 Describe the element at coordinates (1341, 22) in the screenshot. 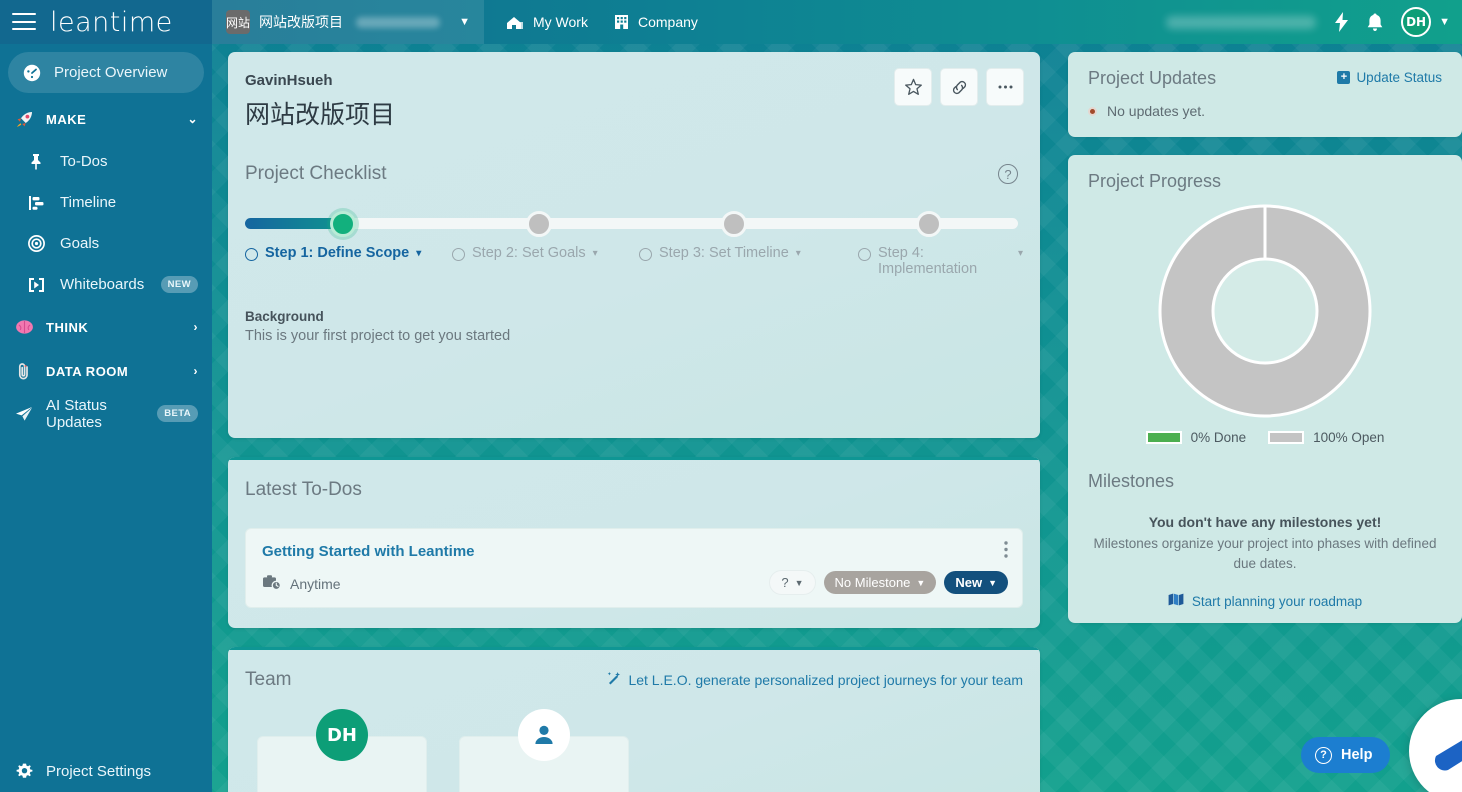

I see `lightning-bolt-icon` at that location.